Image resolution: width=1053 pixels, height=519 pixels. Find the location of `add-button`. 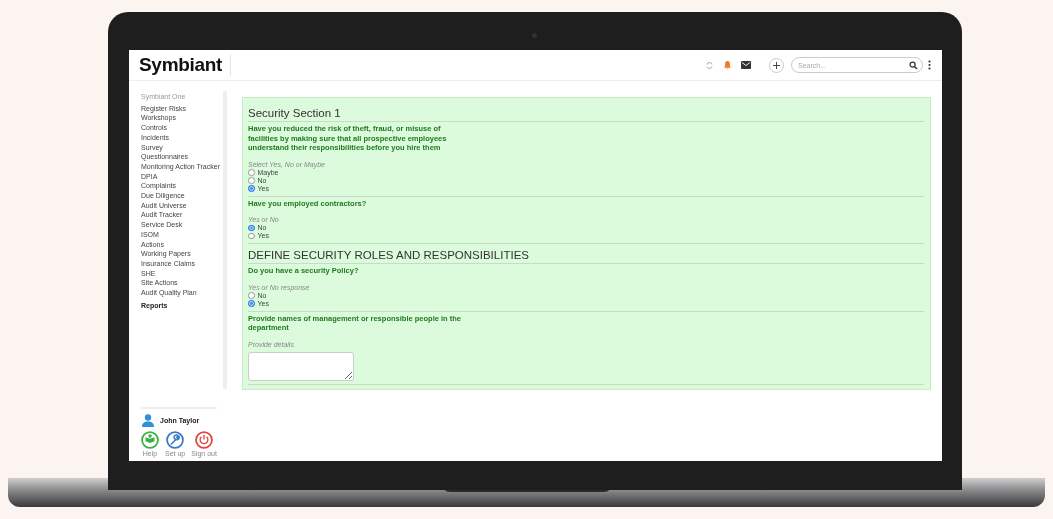

add-button is located at coordinates (776, 65).